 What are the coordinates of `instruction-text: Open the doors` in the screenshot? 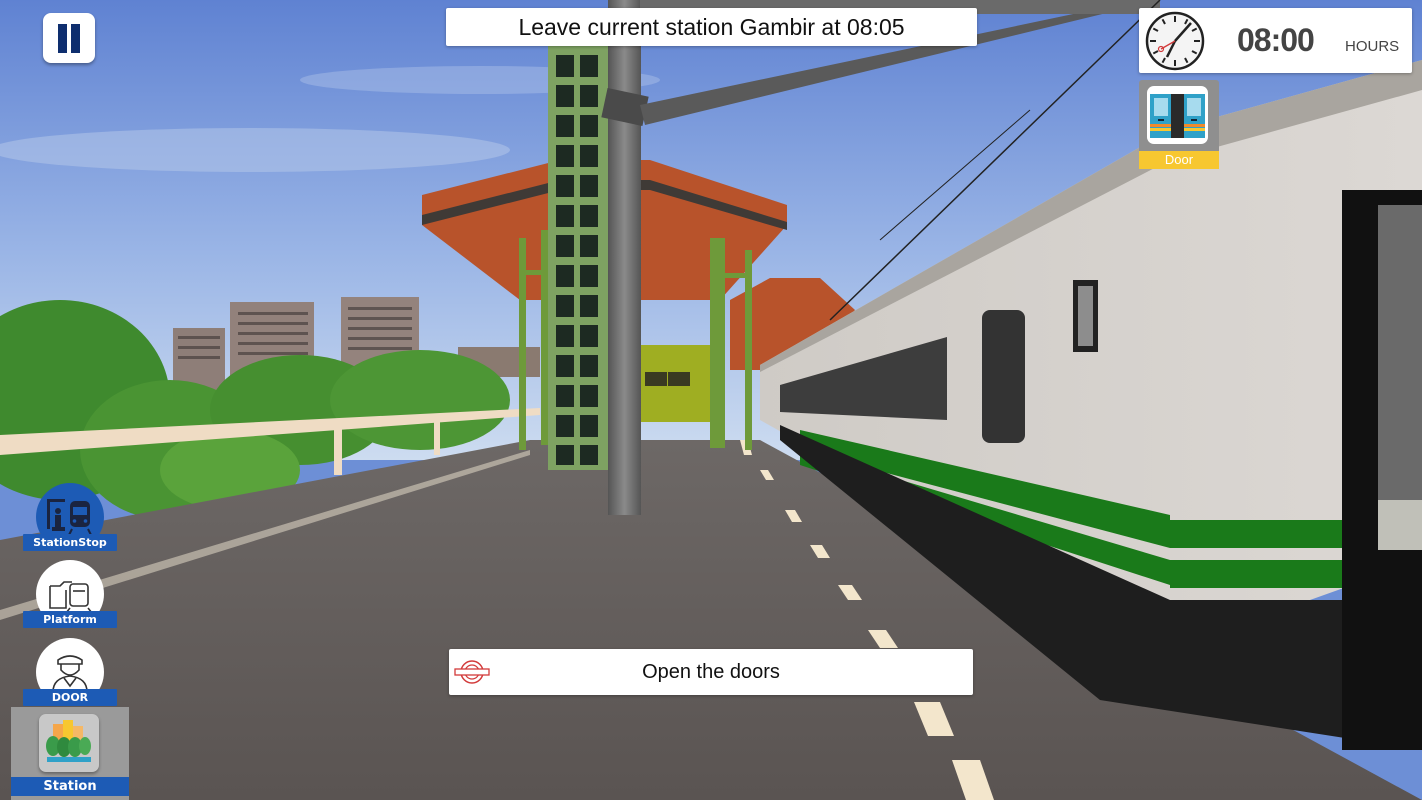 It's located at (711, 671).